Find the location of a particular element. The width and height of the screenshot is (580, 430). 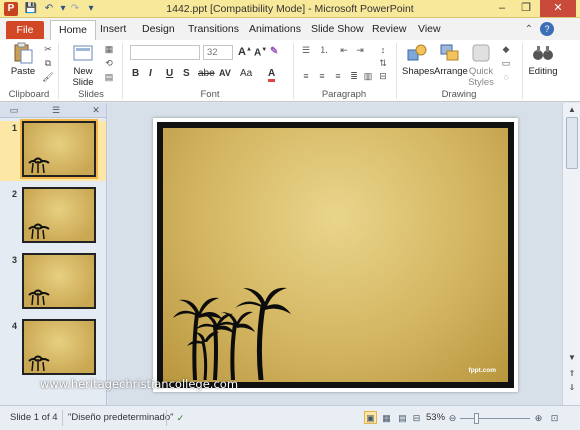

slide-show-icon: ⊟ is located at coordinates (416, 417).